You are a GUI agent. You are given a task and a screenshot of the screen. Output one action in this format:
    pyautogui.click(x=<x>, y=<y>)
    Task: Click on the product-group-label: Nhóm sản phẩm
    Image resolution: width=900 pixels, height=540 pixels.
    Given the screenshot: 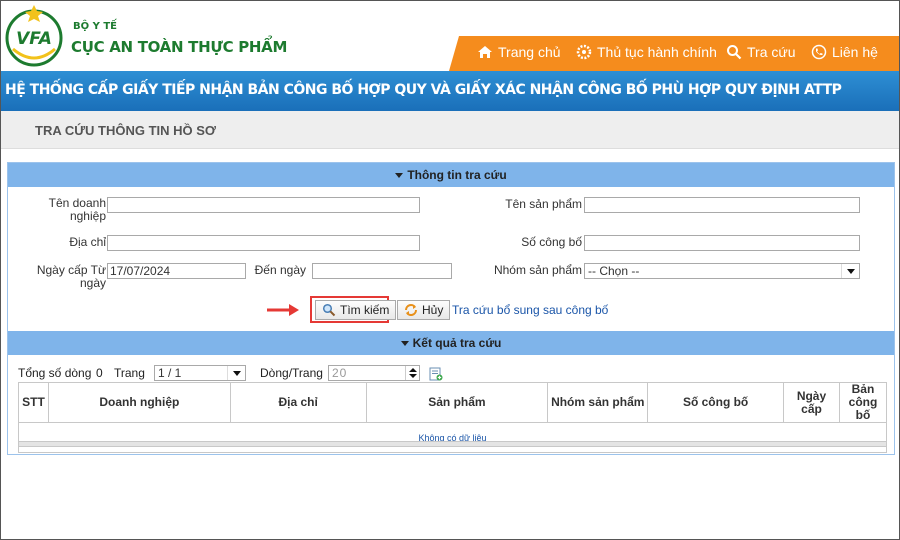 What is the action you would take?
    pyautogui.click(x=537, y=270)
    